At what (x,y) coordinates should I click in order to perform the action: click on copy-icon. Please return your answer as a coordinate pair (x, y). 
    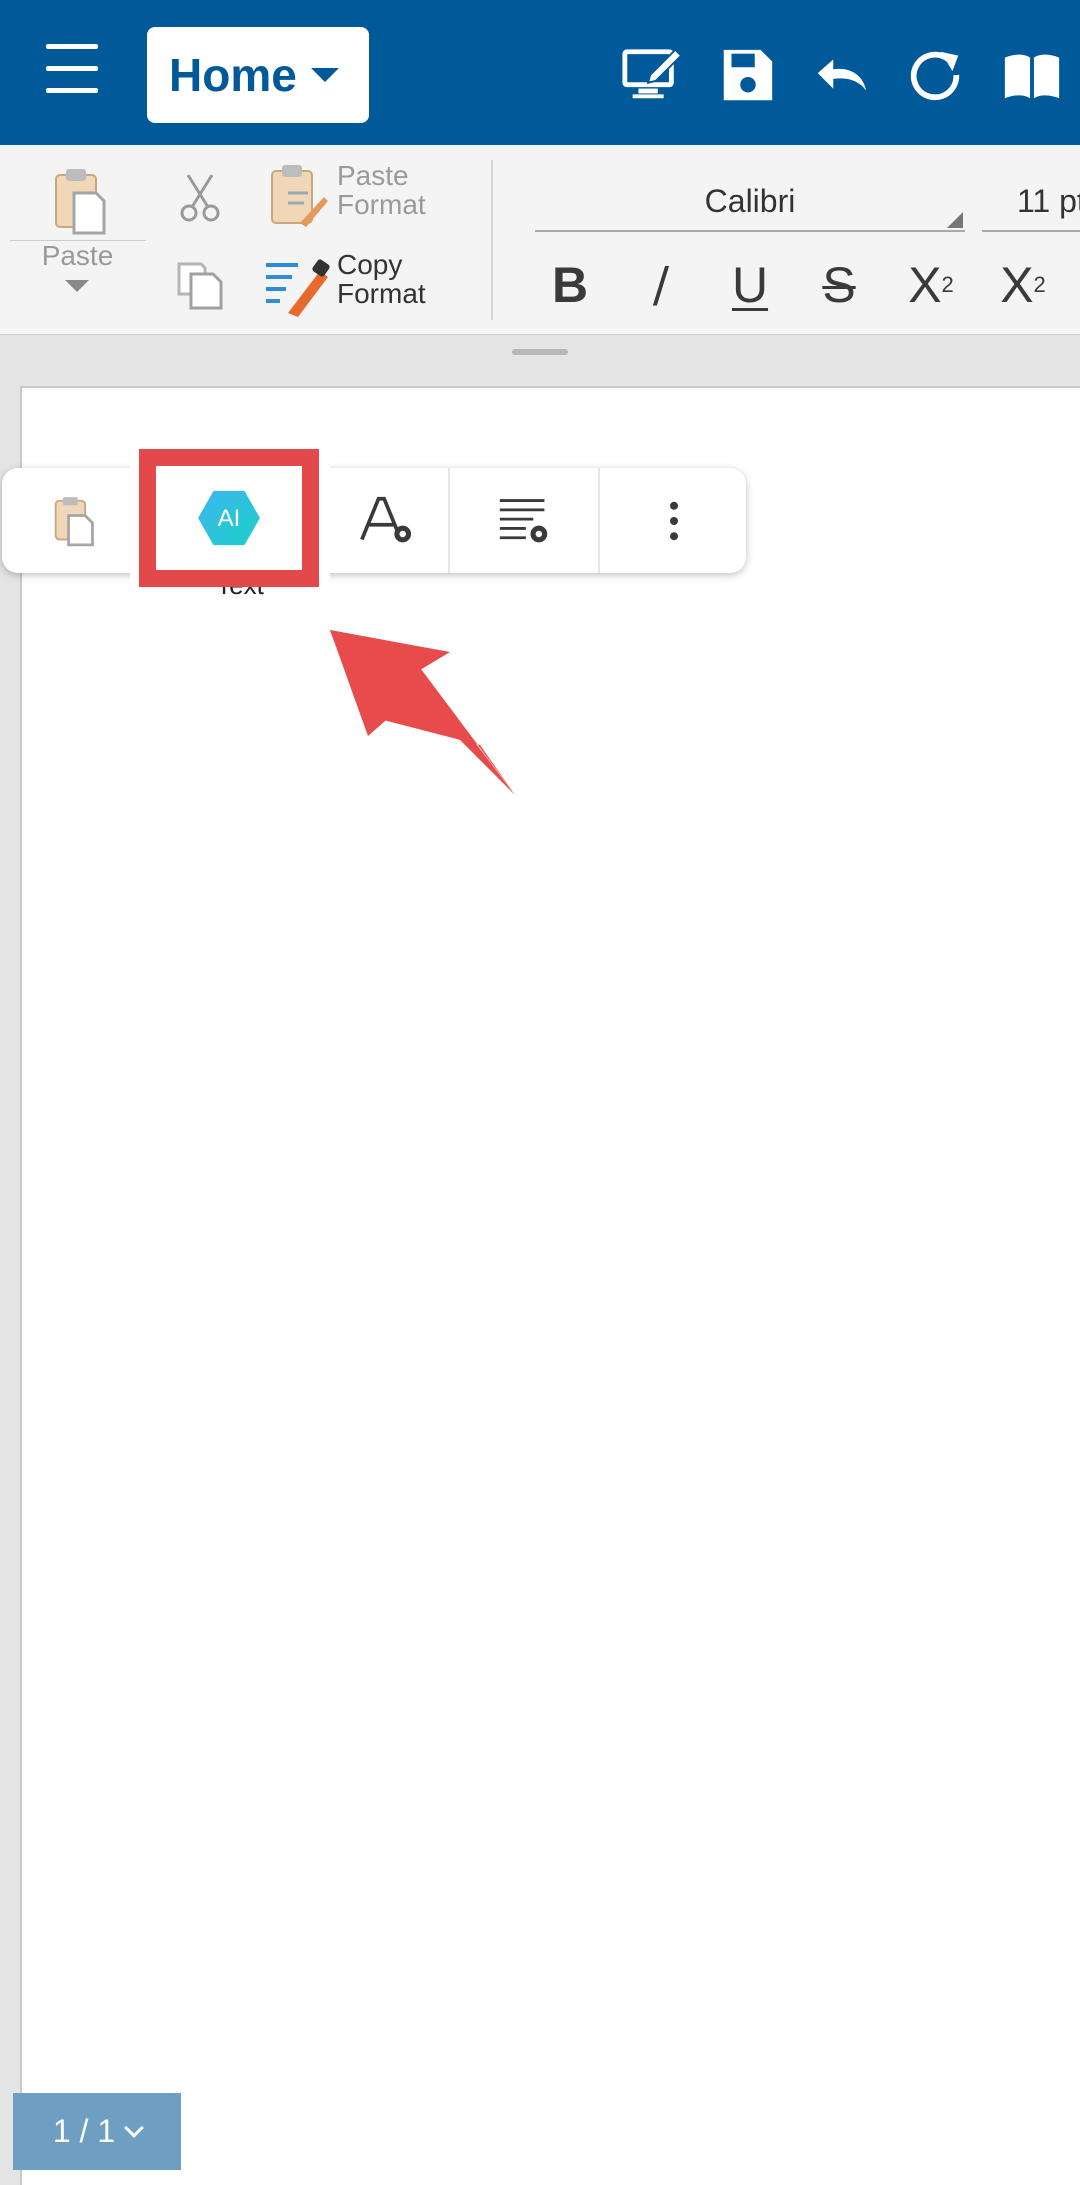
    Looking at the image, I should click on (200, 285).